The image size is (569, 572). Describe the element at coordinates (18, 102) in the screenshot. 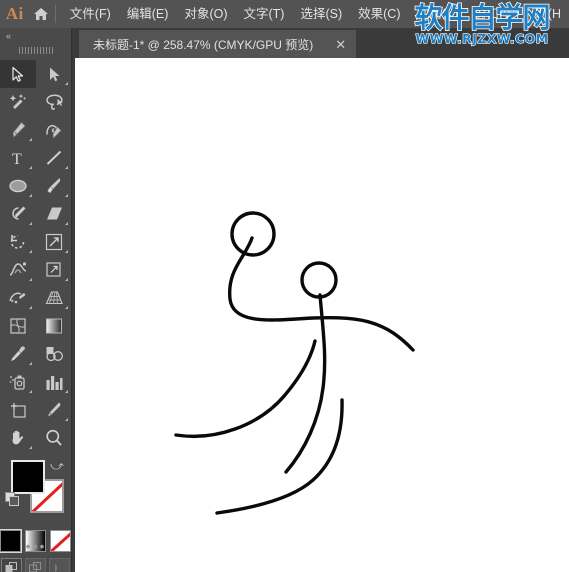

I see `magic-wand-tool` at that location.